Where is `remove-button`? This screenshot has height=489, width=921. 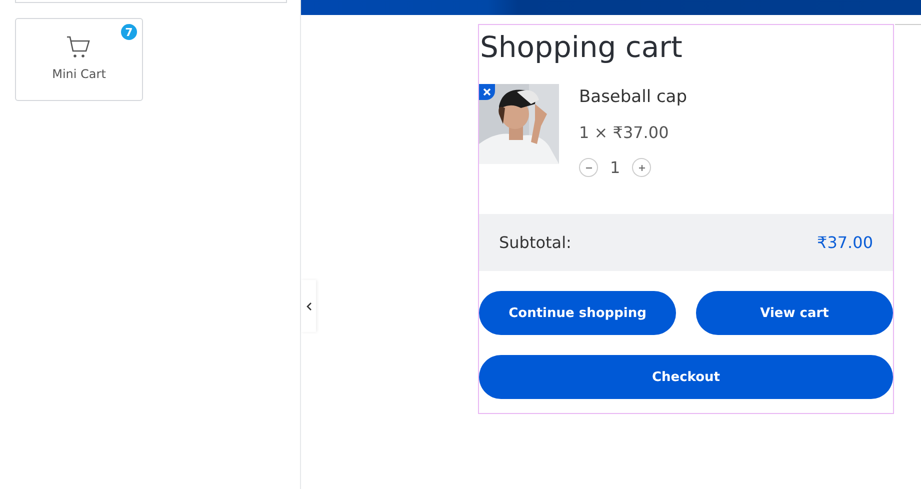 remove-button is located at coordinates (487, 92).